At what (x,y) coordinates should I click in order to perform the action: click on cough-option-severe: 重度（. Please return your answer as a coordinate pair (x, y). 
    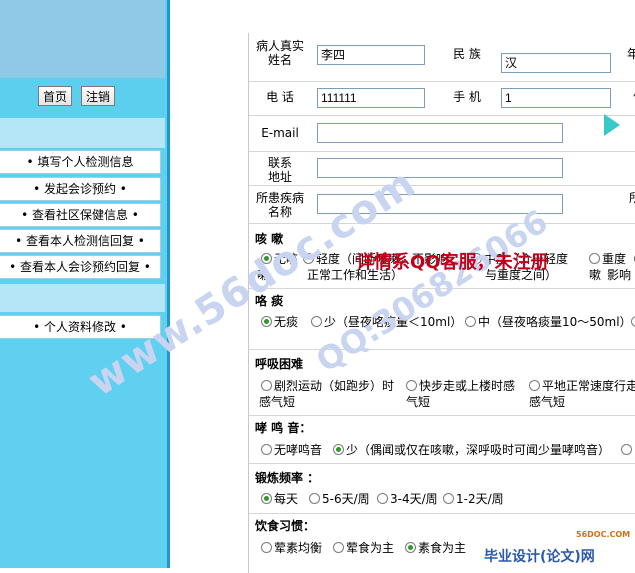
    Looking at the image, I should click on (612, 259).